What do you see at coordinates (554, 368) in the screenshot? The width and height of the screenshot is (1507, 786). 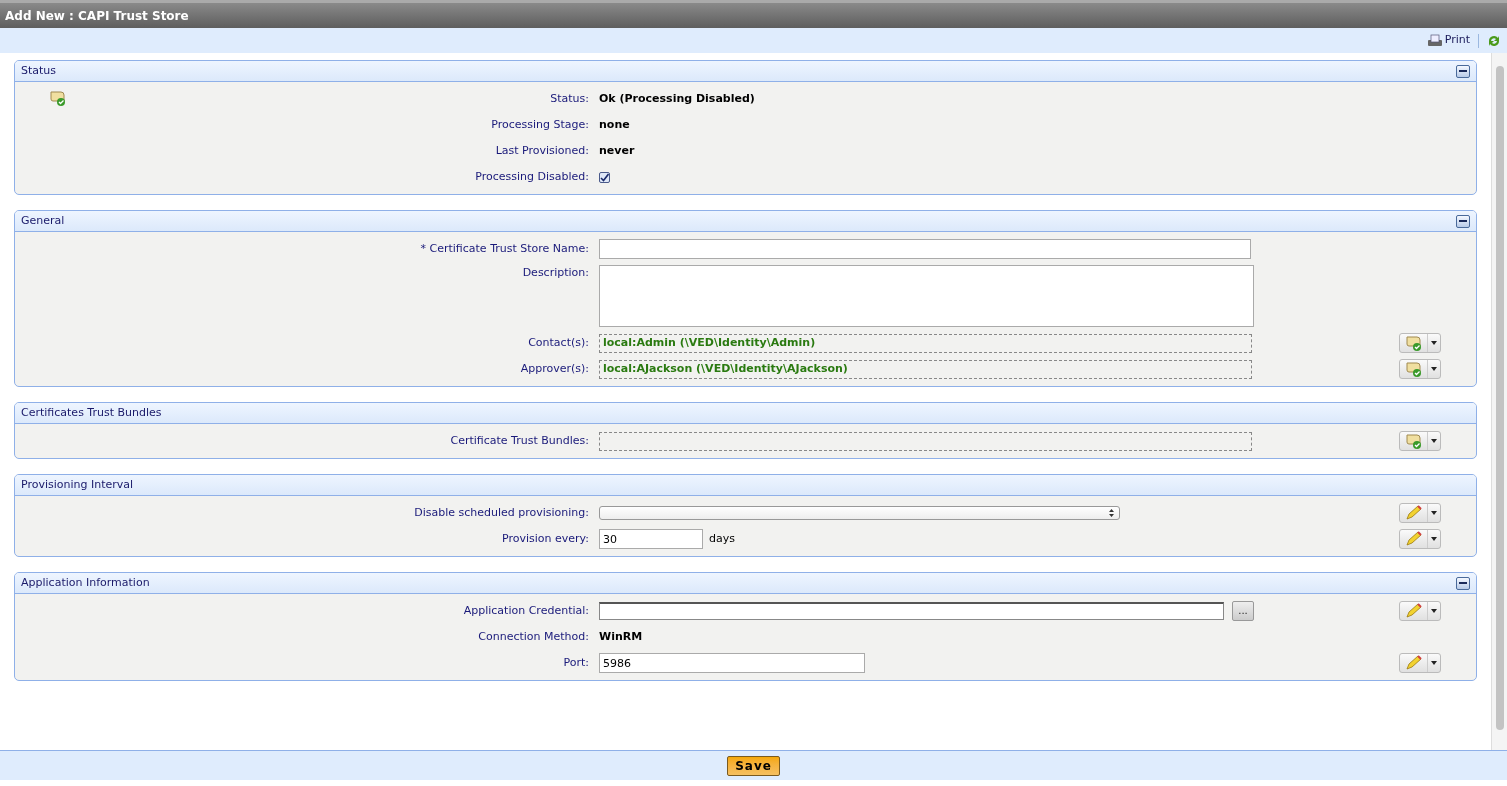 I see `field-label: Approver(s):` at bounding box center [554, 368].